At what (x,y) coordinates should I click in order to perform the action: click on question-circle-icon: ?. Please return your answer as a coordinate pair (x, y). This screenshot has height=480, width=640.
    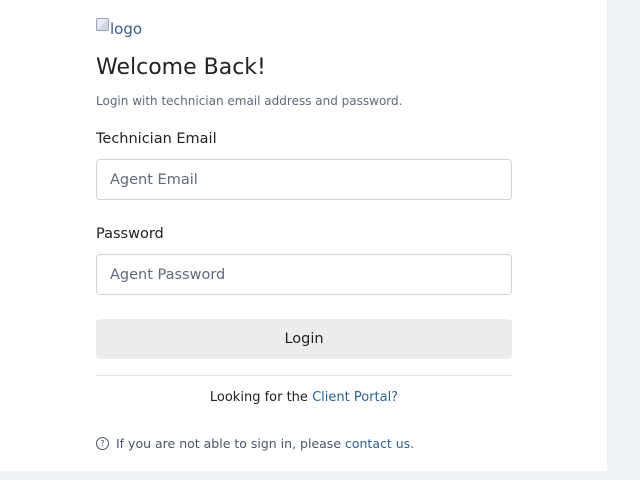
    Looking at the image, I should click on (102, 443).